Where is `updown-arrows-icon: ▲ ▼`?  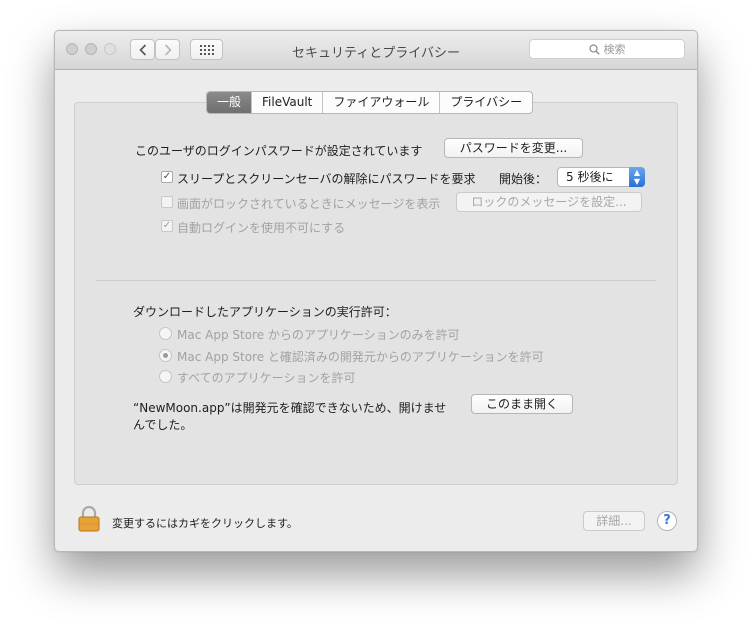 updown-arrows-icon: ▲ ▼ is located at coordinates (637, 177).